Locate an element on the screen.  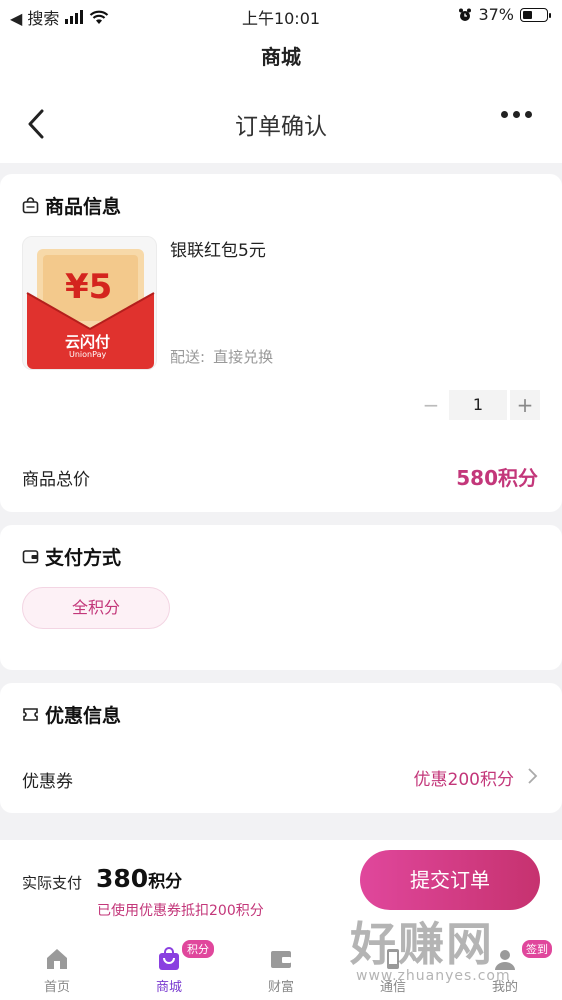
phone-icon is located at coordinates (393, 959).